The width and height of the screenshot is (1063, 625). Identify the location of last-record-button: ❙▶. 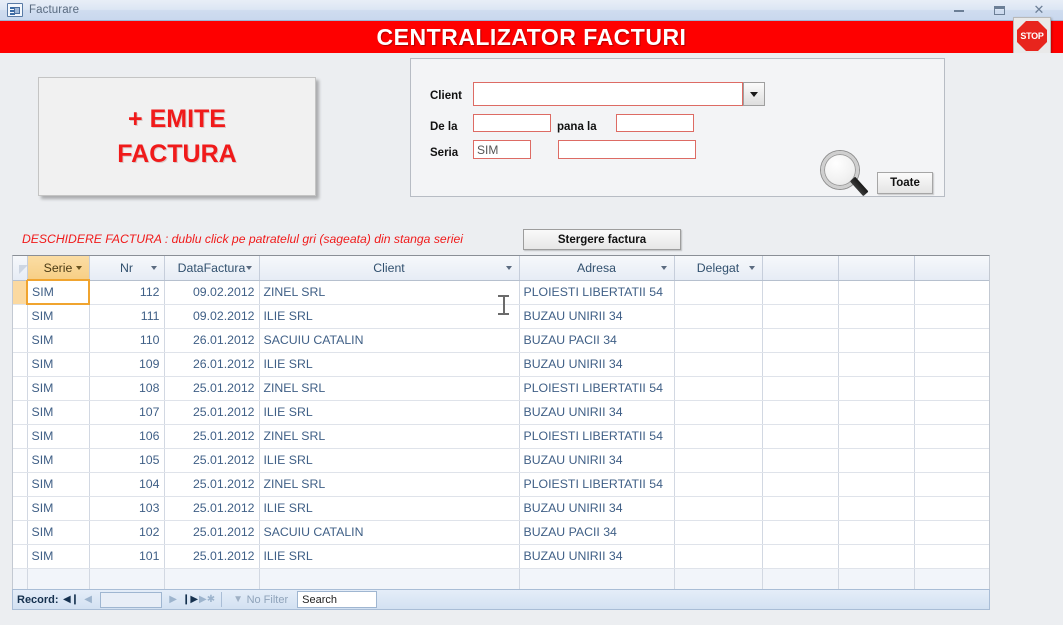
(190, 599).